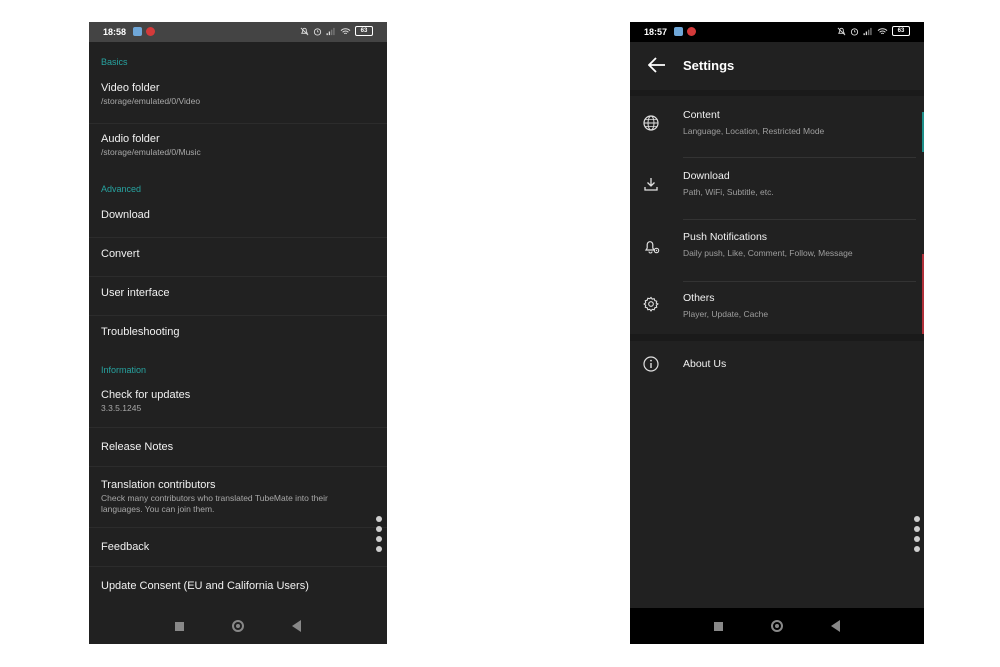 This screenshot has width=1000, height=667. What do you see at coordinates (238, 32) in the screenshot?
I see `status-bar: 18:58 63` at bounding box center [238, 32].